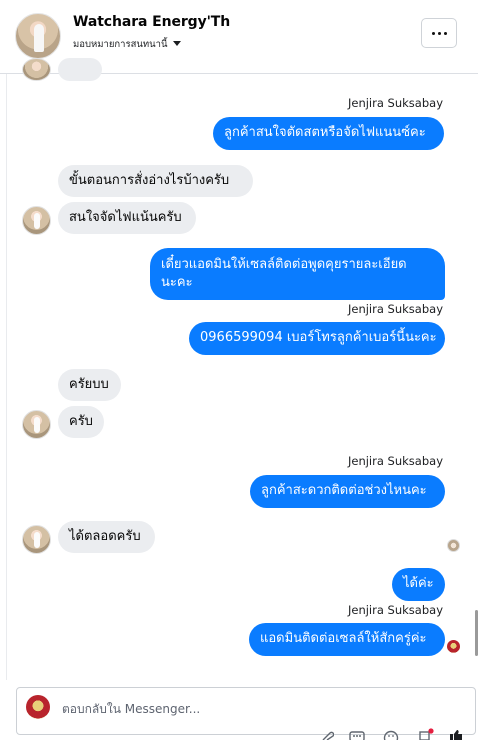 The image size is (478, 740). Describe the element at coordinates (456, 734) in the screenshot. I see `like-icon` at that location.